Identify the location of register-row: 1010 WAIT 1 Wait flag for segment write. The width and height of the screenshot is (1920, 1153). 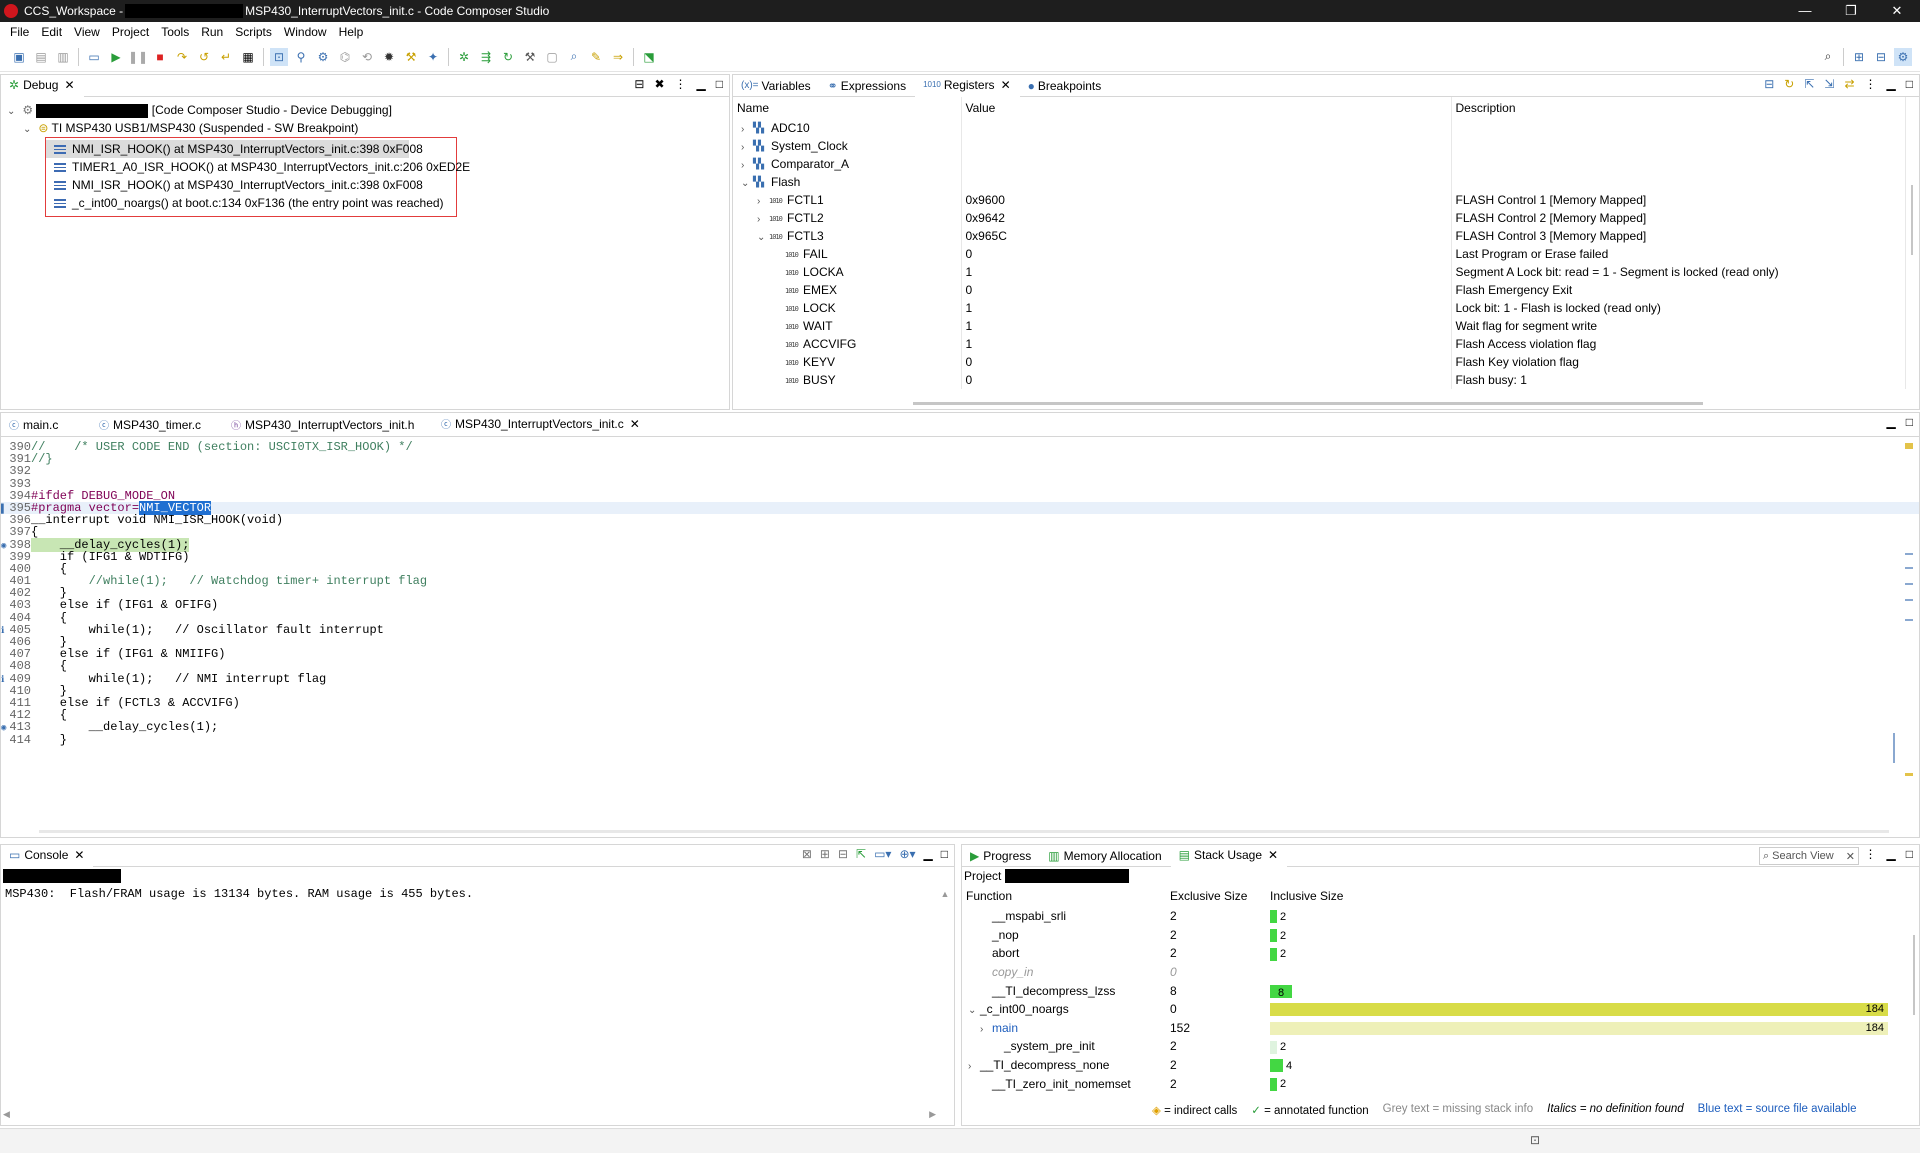
(1319, 326).